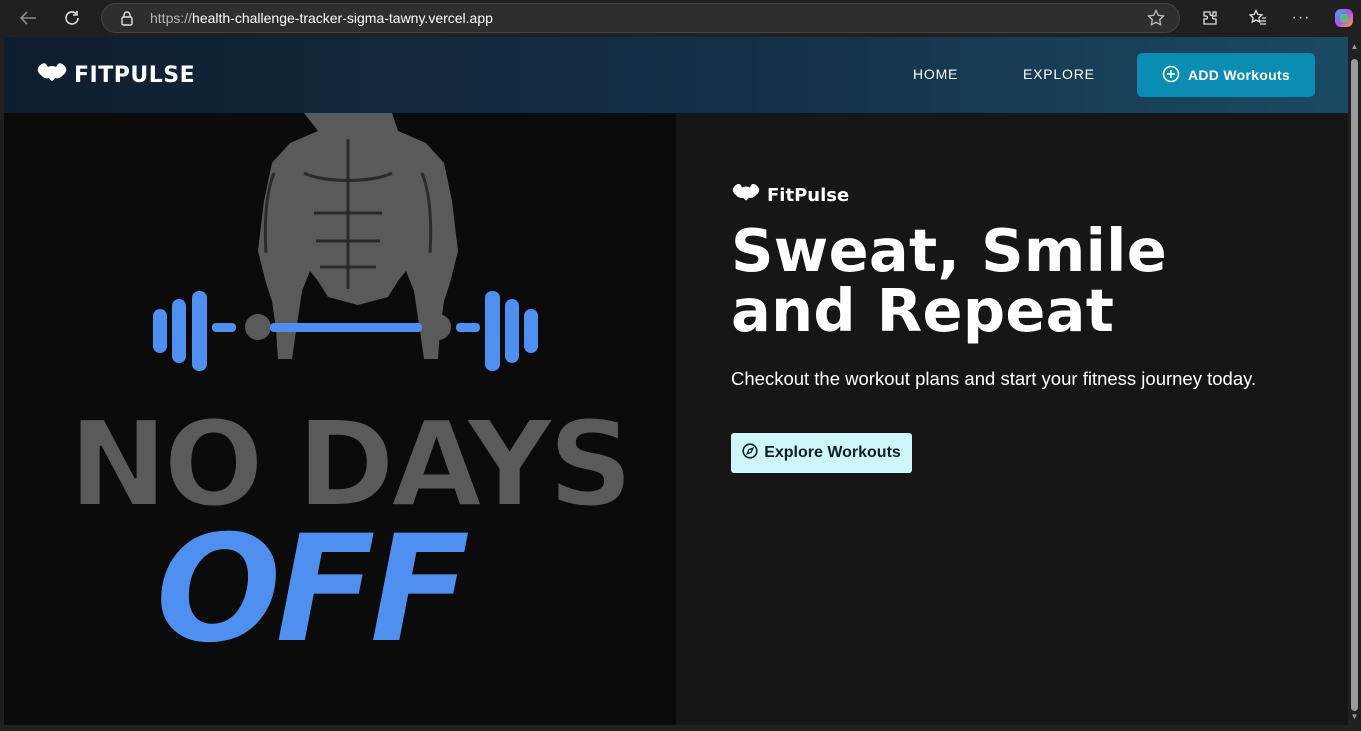  I want to click on hero-brand-text: FitPulse, so click(808, 195).